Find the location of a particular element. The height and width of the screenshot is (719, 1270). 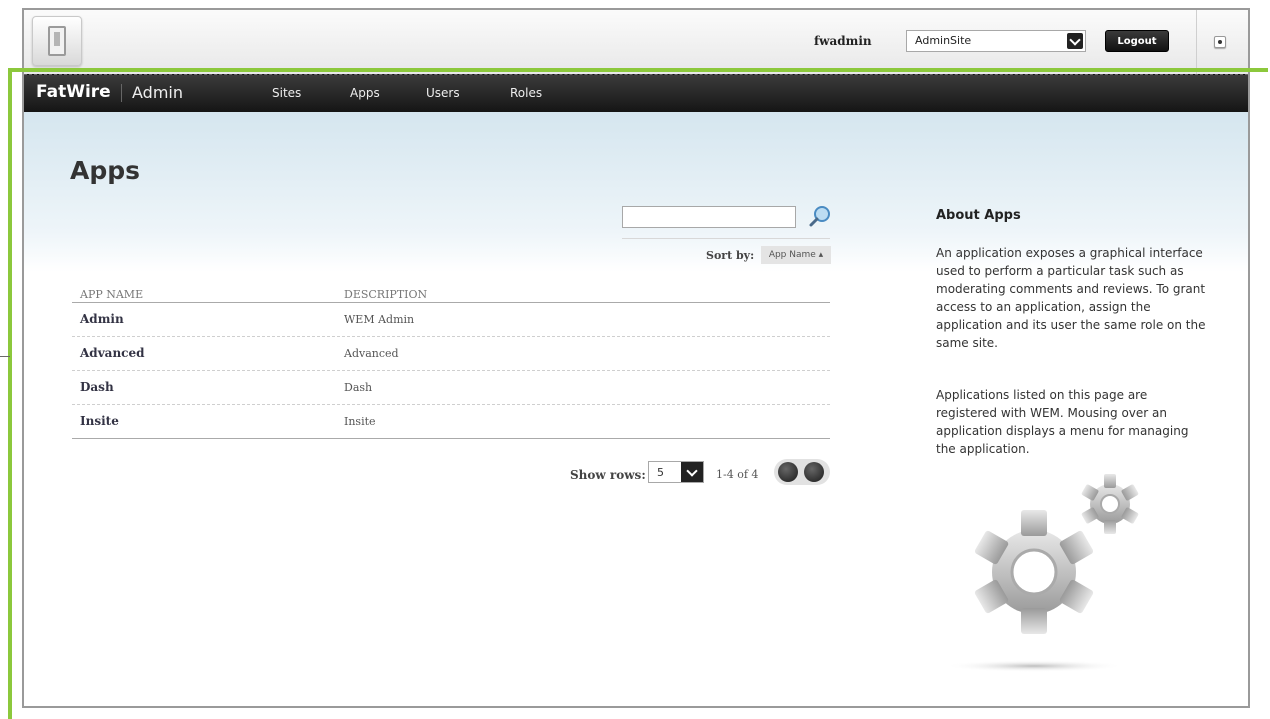

phone-icon is located at coordinates (57, 41).